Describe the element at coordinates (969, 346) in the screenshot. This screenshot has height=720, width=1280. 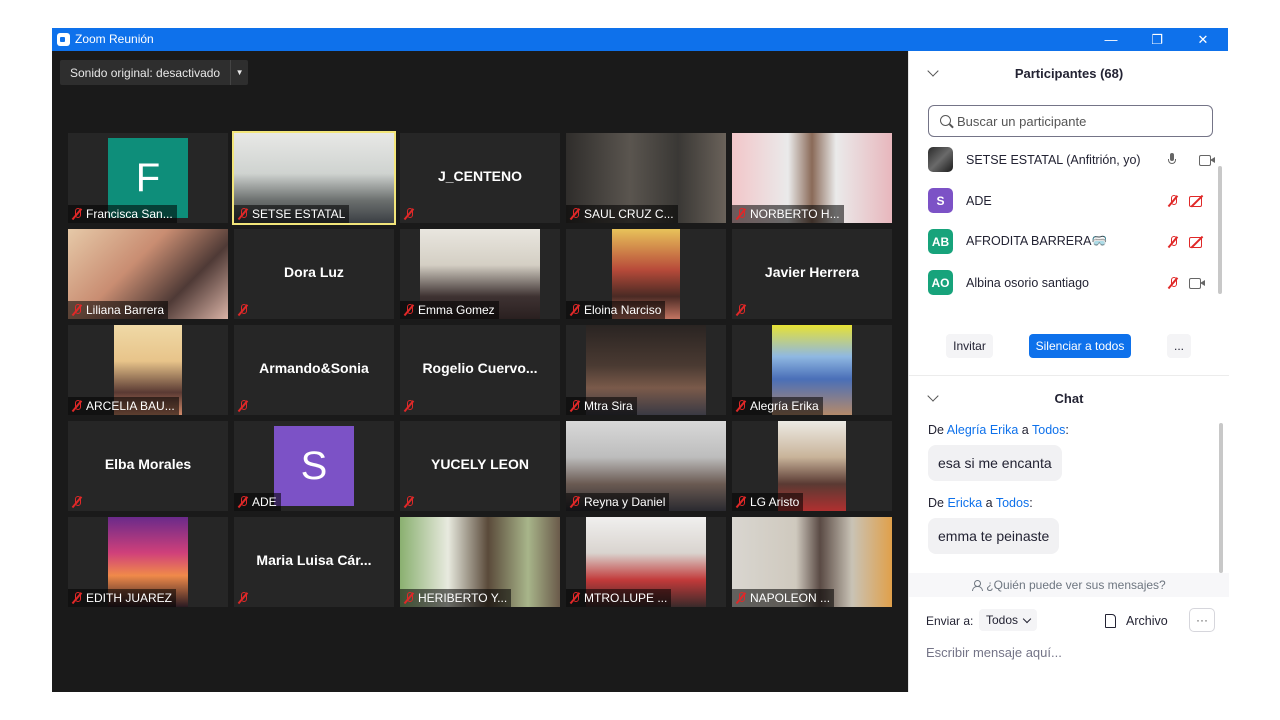
I see `invite-button: Invitar` at that location.